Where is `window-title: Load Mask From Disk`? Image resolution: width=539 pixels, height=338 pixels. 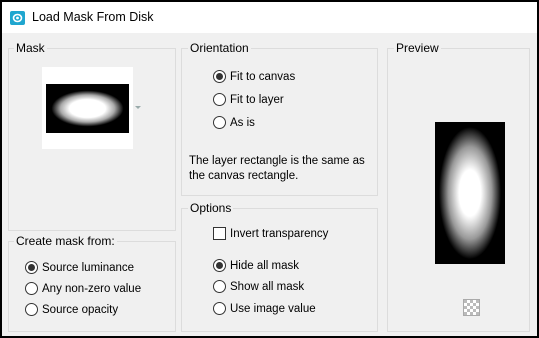 window-title: Load Mask From Disk is located at coordinates (93, 17).